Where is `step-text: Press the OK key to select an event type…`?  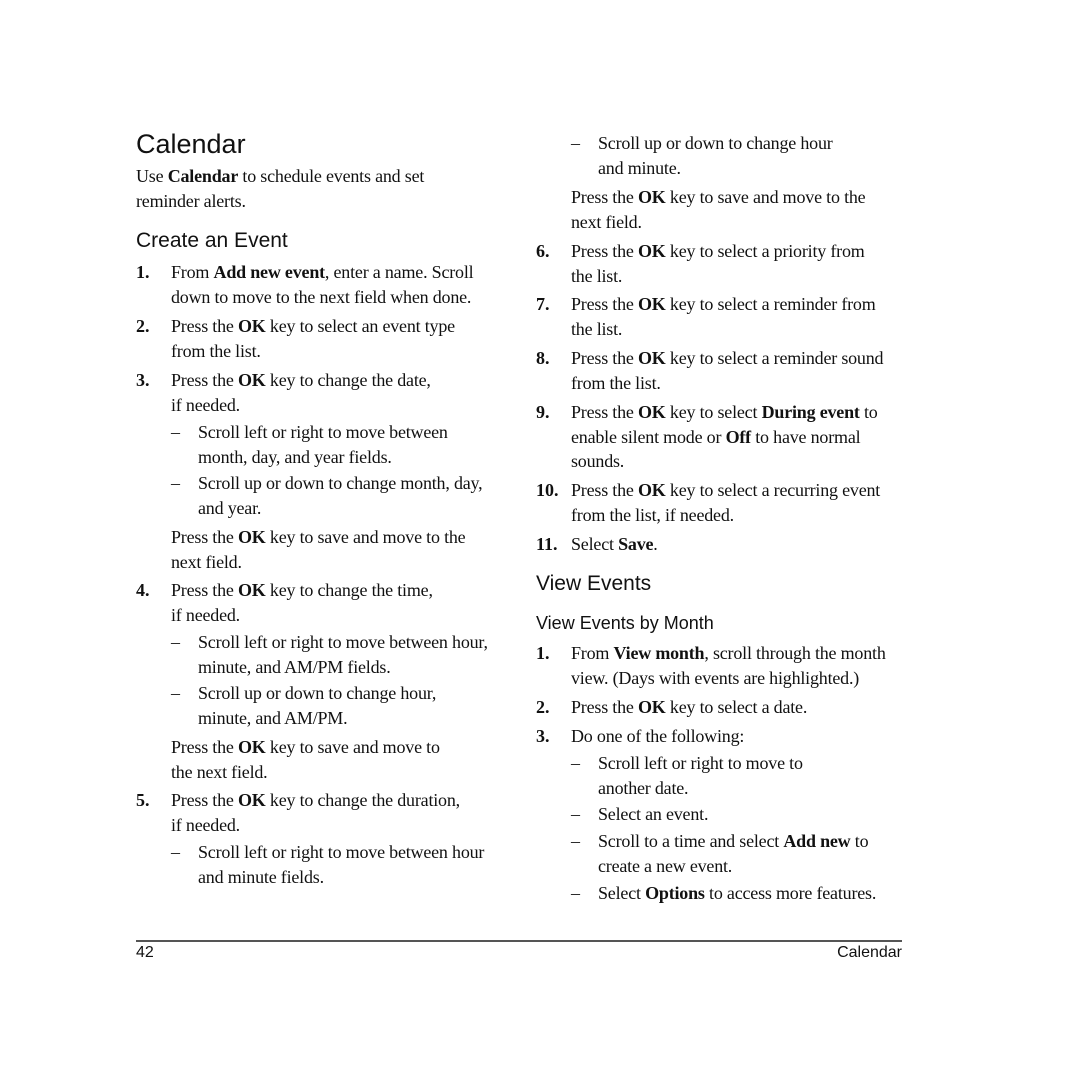
step-text: Press the OK key to select an event type… is located at coordinates (313, 338).